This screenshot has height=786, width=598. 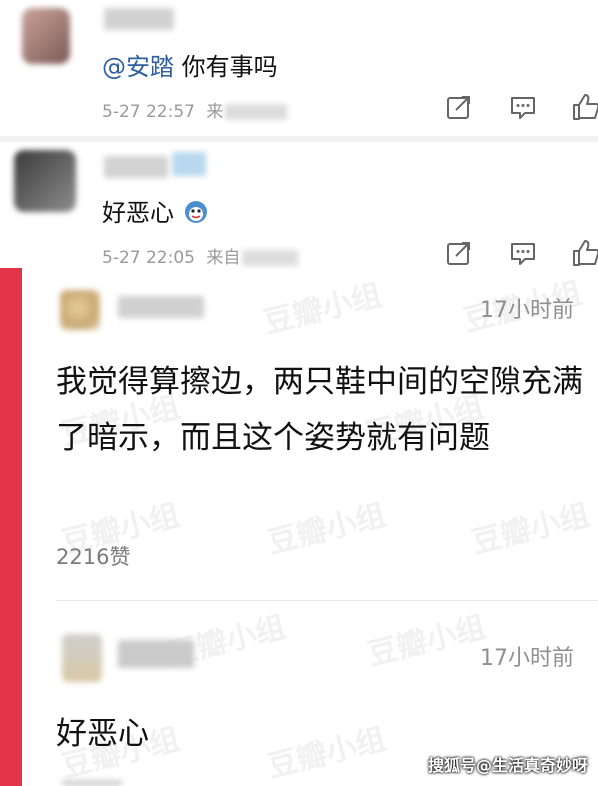 I want to click on comment-text: @安踏 你有事吗, so click(x=190, y=64).